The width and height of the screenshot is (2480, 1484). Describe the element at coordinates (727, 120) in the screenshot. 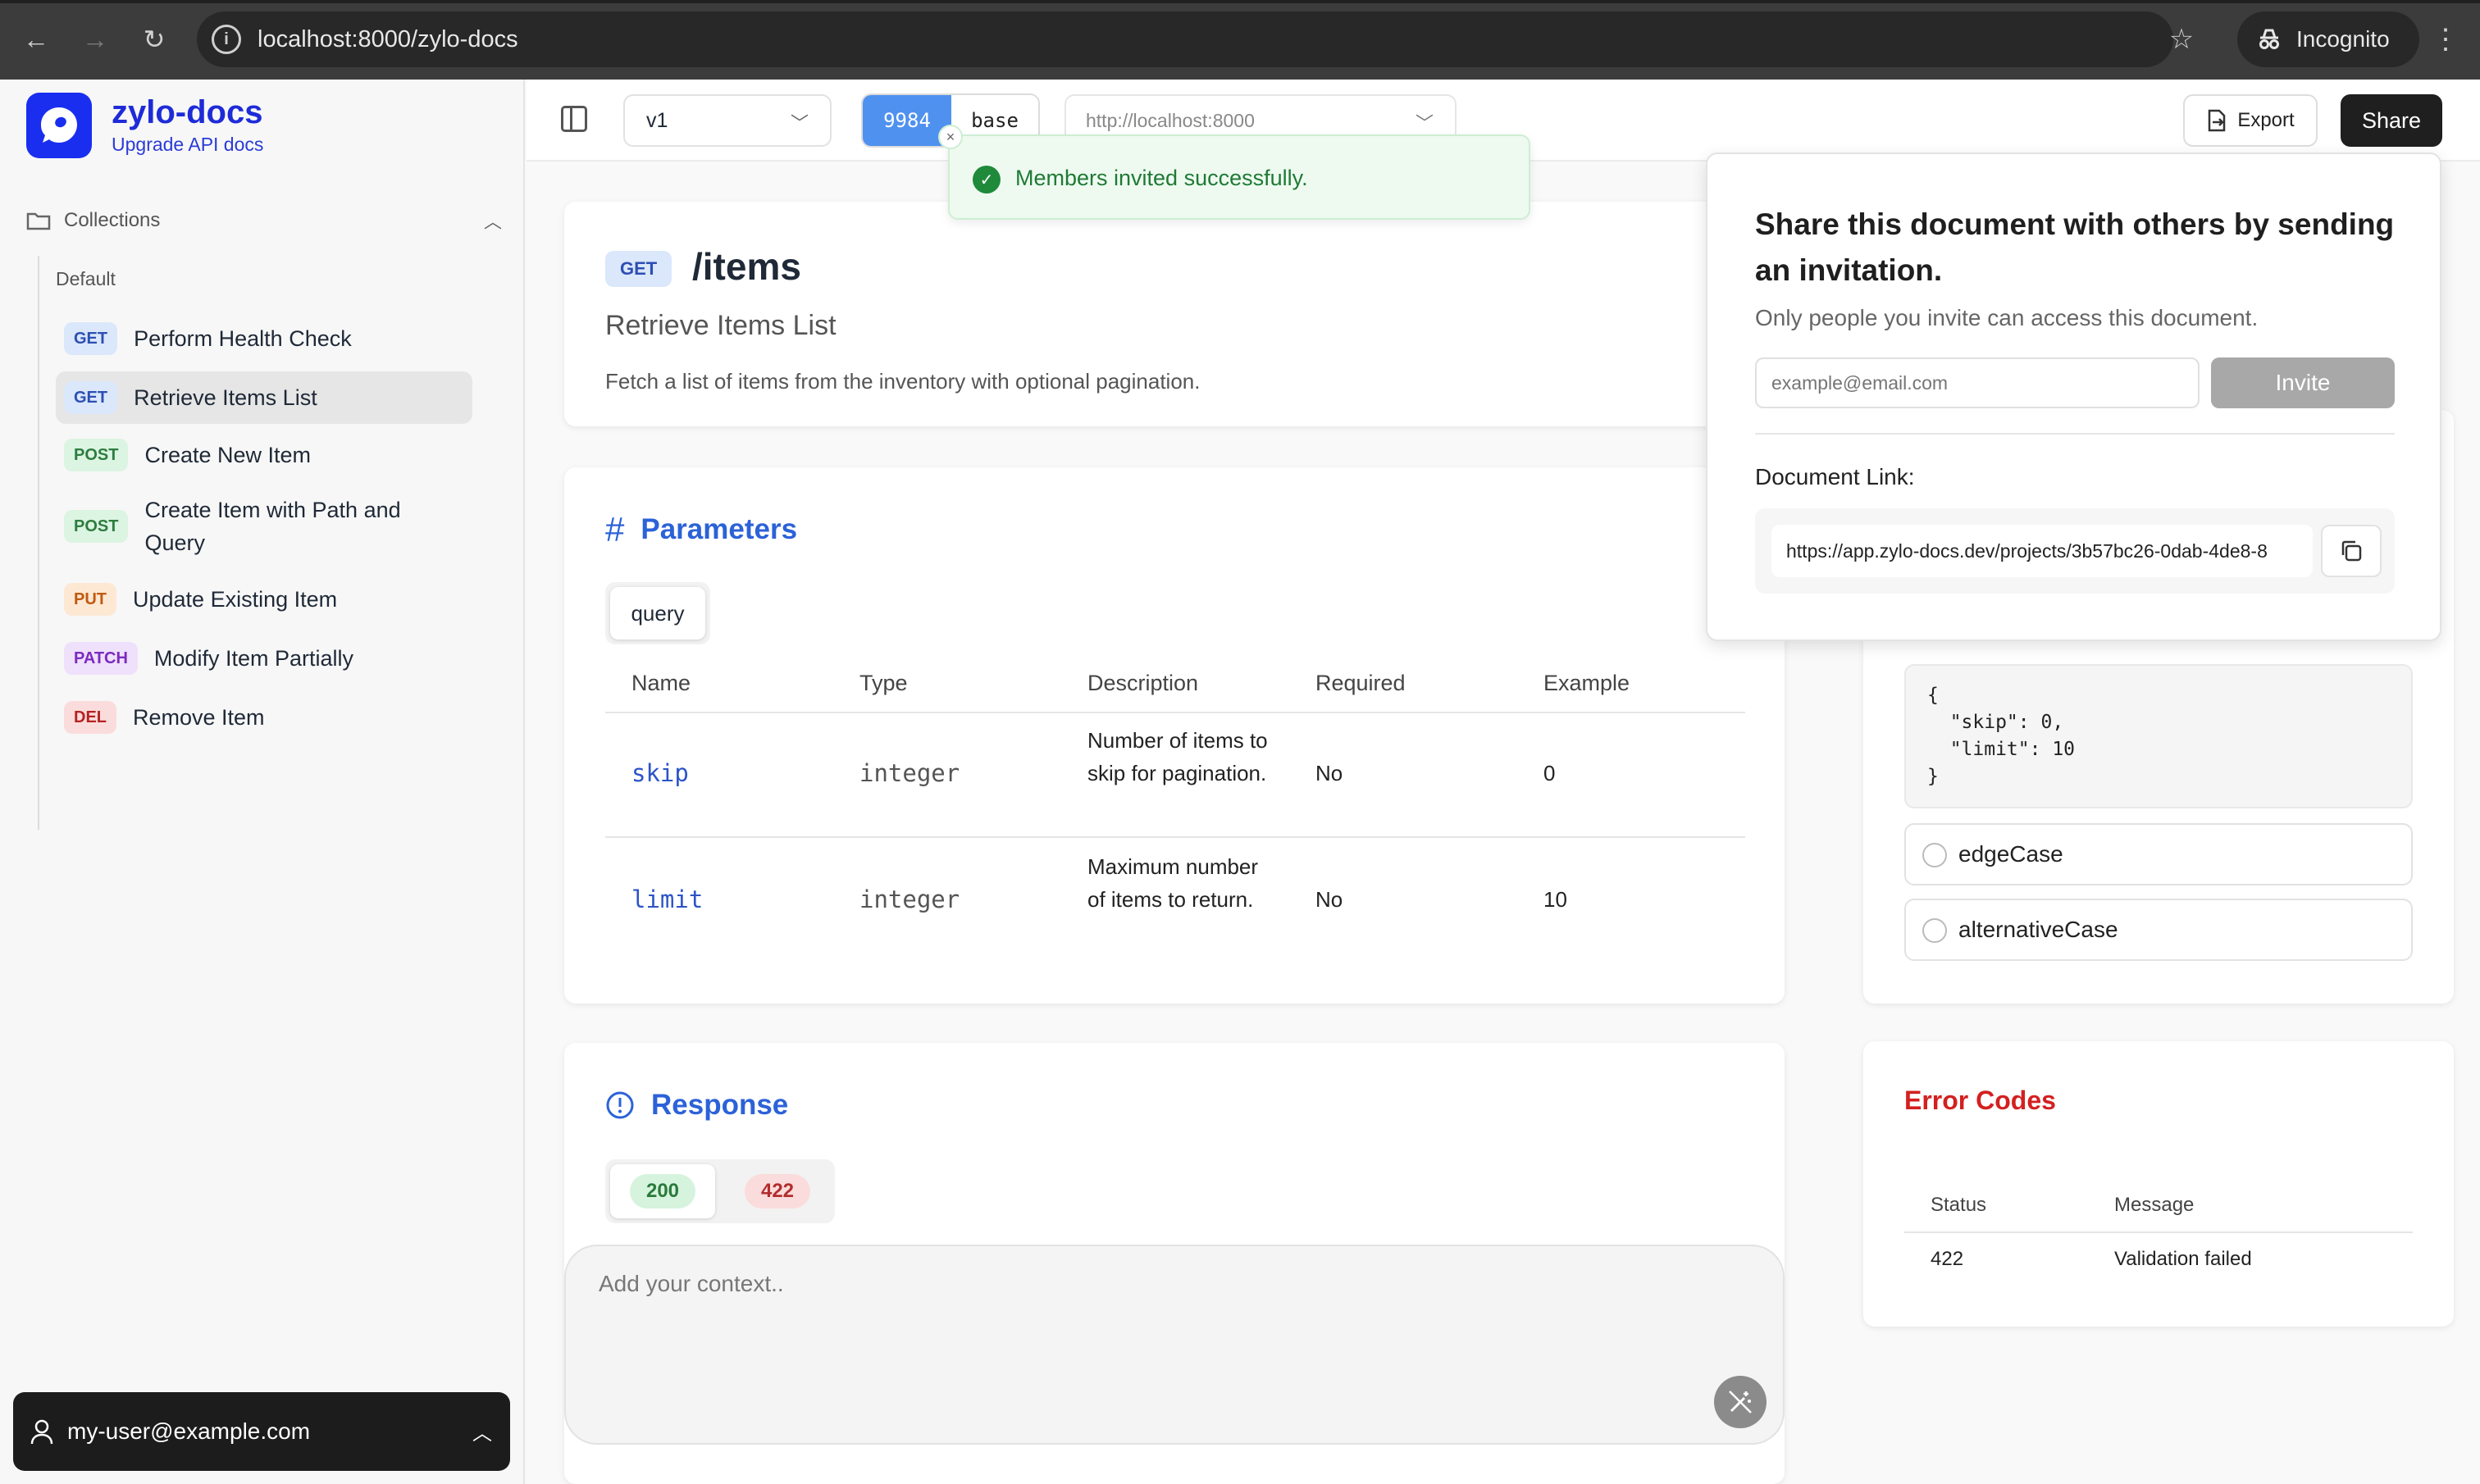

I see `version-select: v1 ﹀` at that location.